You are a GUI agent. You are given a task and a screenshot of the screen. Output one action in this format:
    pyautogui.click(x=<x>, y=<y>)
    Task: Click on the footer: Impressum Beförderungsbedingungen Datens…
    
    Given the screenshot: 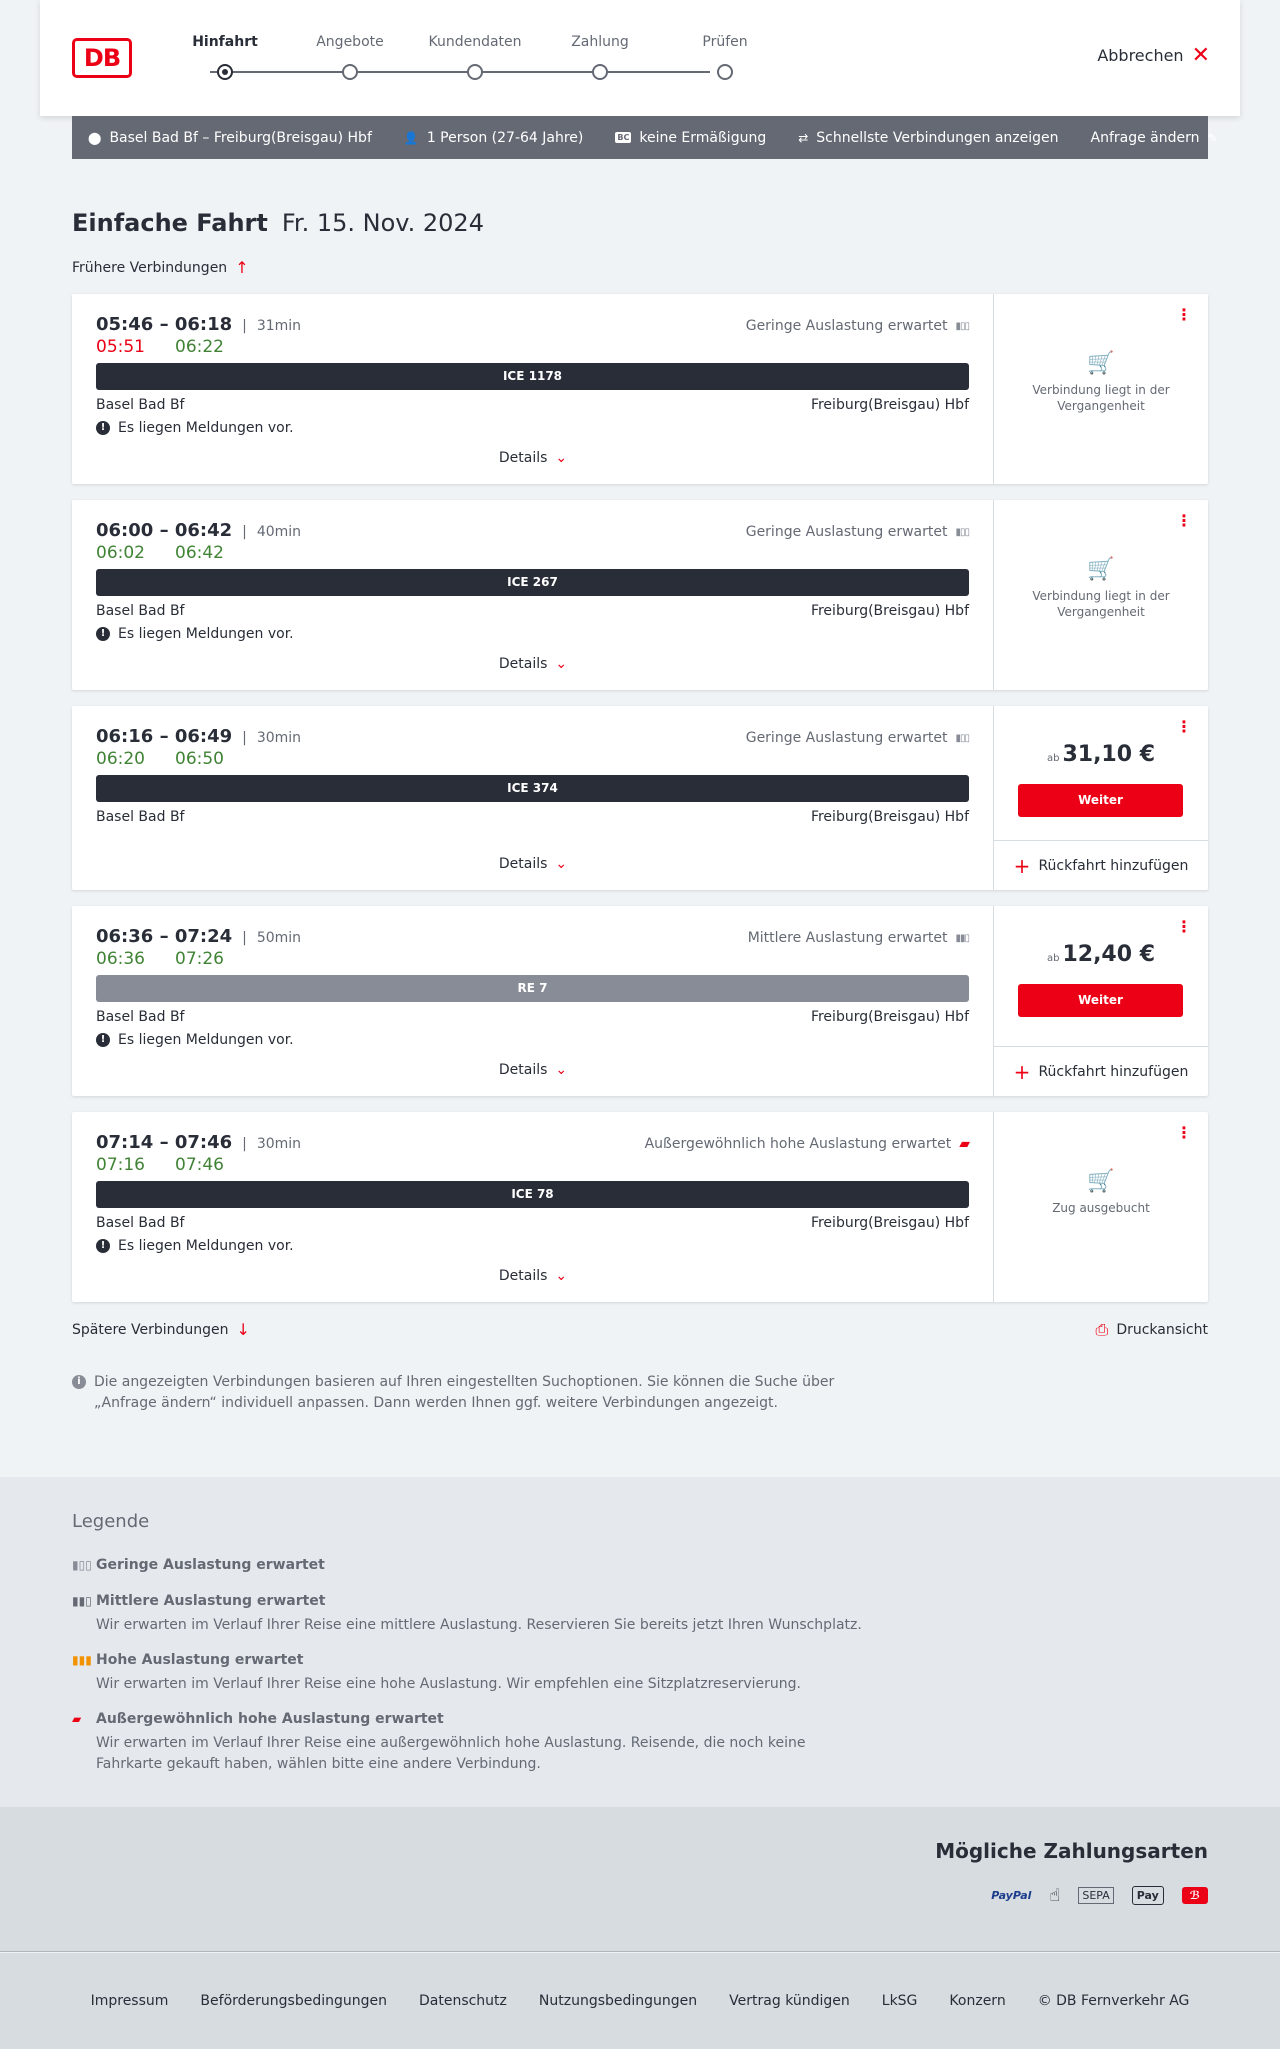 What is the action you would take?
    pyautogui.click(x=640, y=2001)
    